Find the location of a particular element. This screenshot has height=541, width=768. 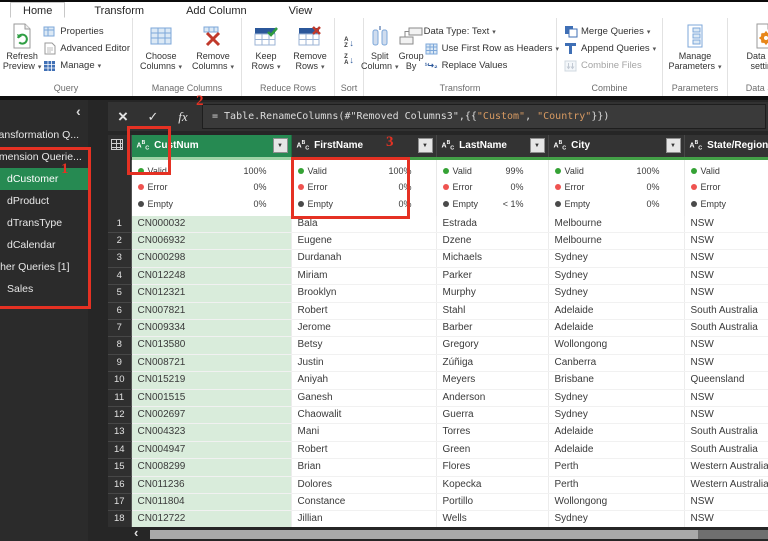

column-header-firstname: ABC FirstName is located at coordinates (364, 146).